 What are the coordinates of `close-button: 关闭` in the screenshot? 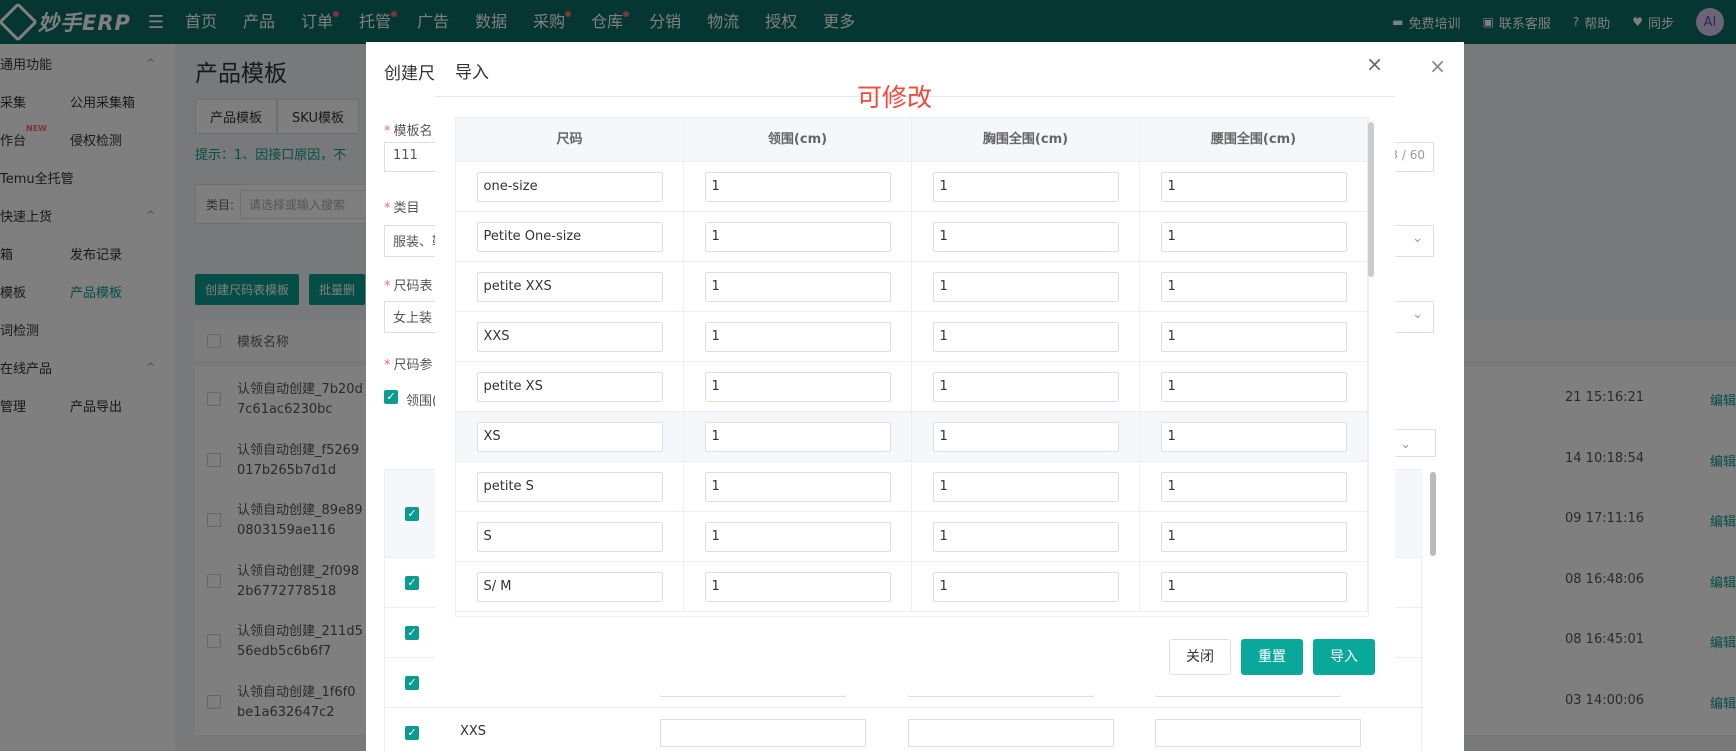 It's located at (1200, 657).